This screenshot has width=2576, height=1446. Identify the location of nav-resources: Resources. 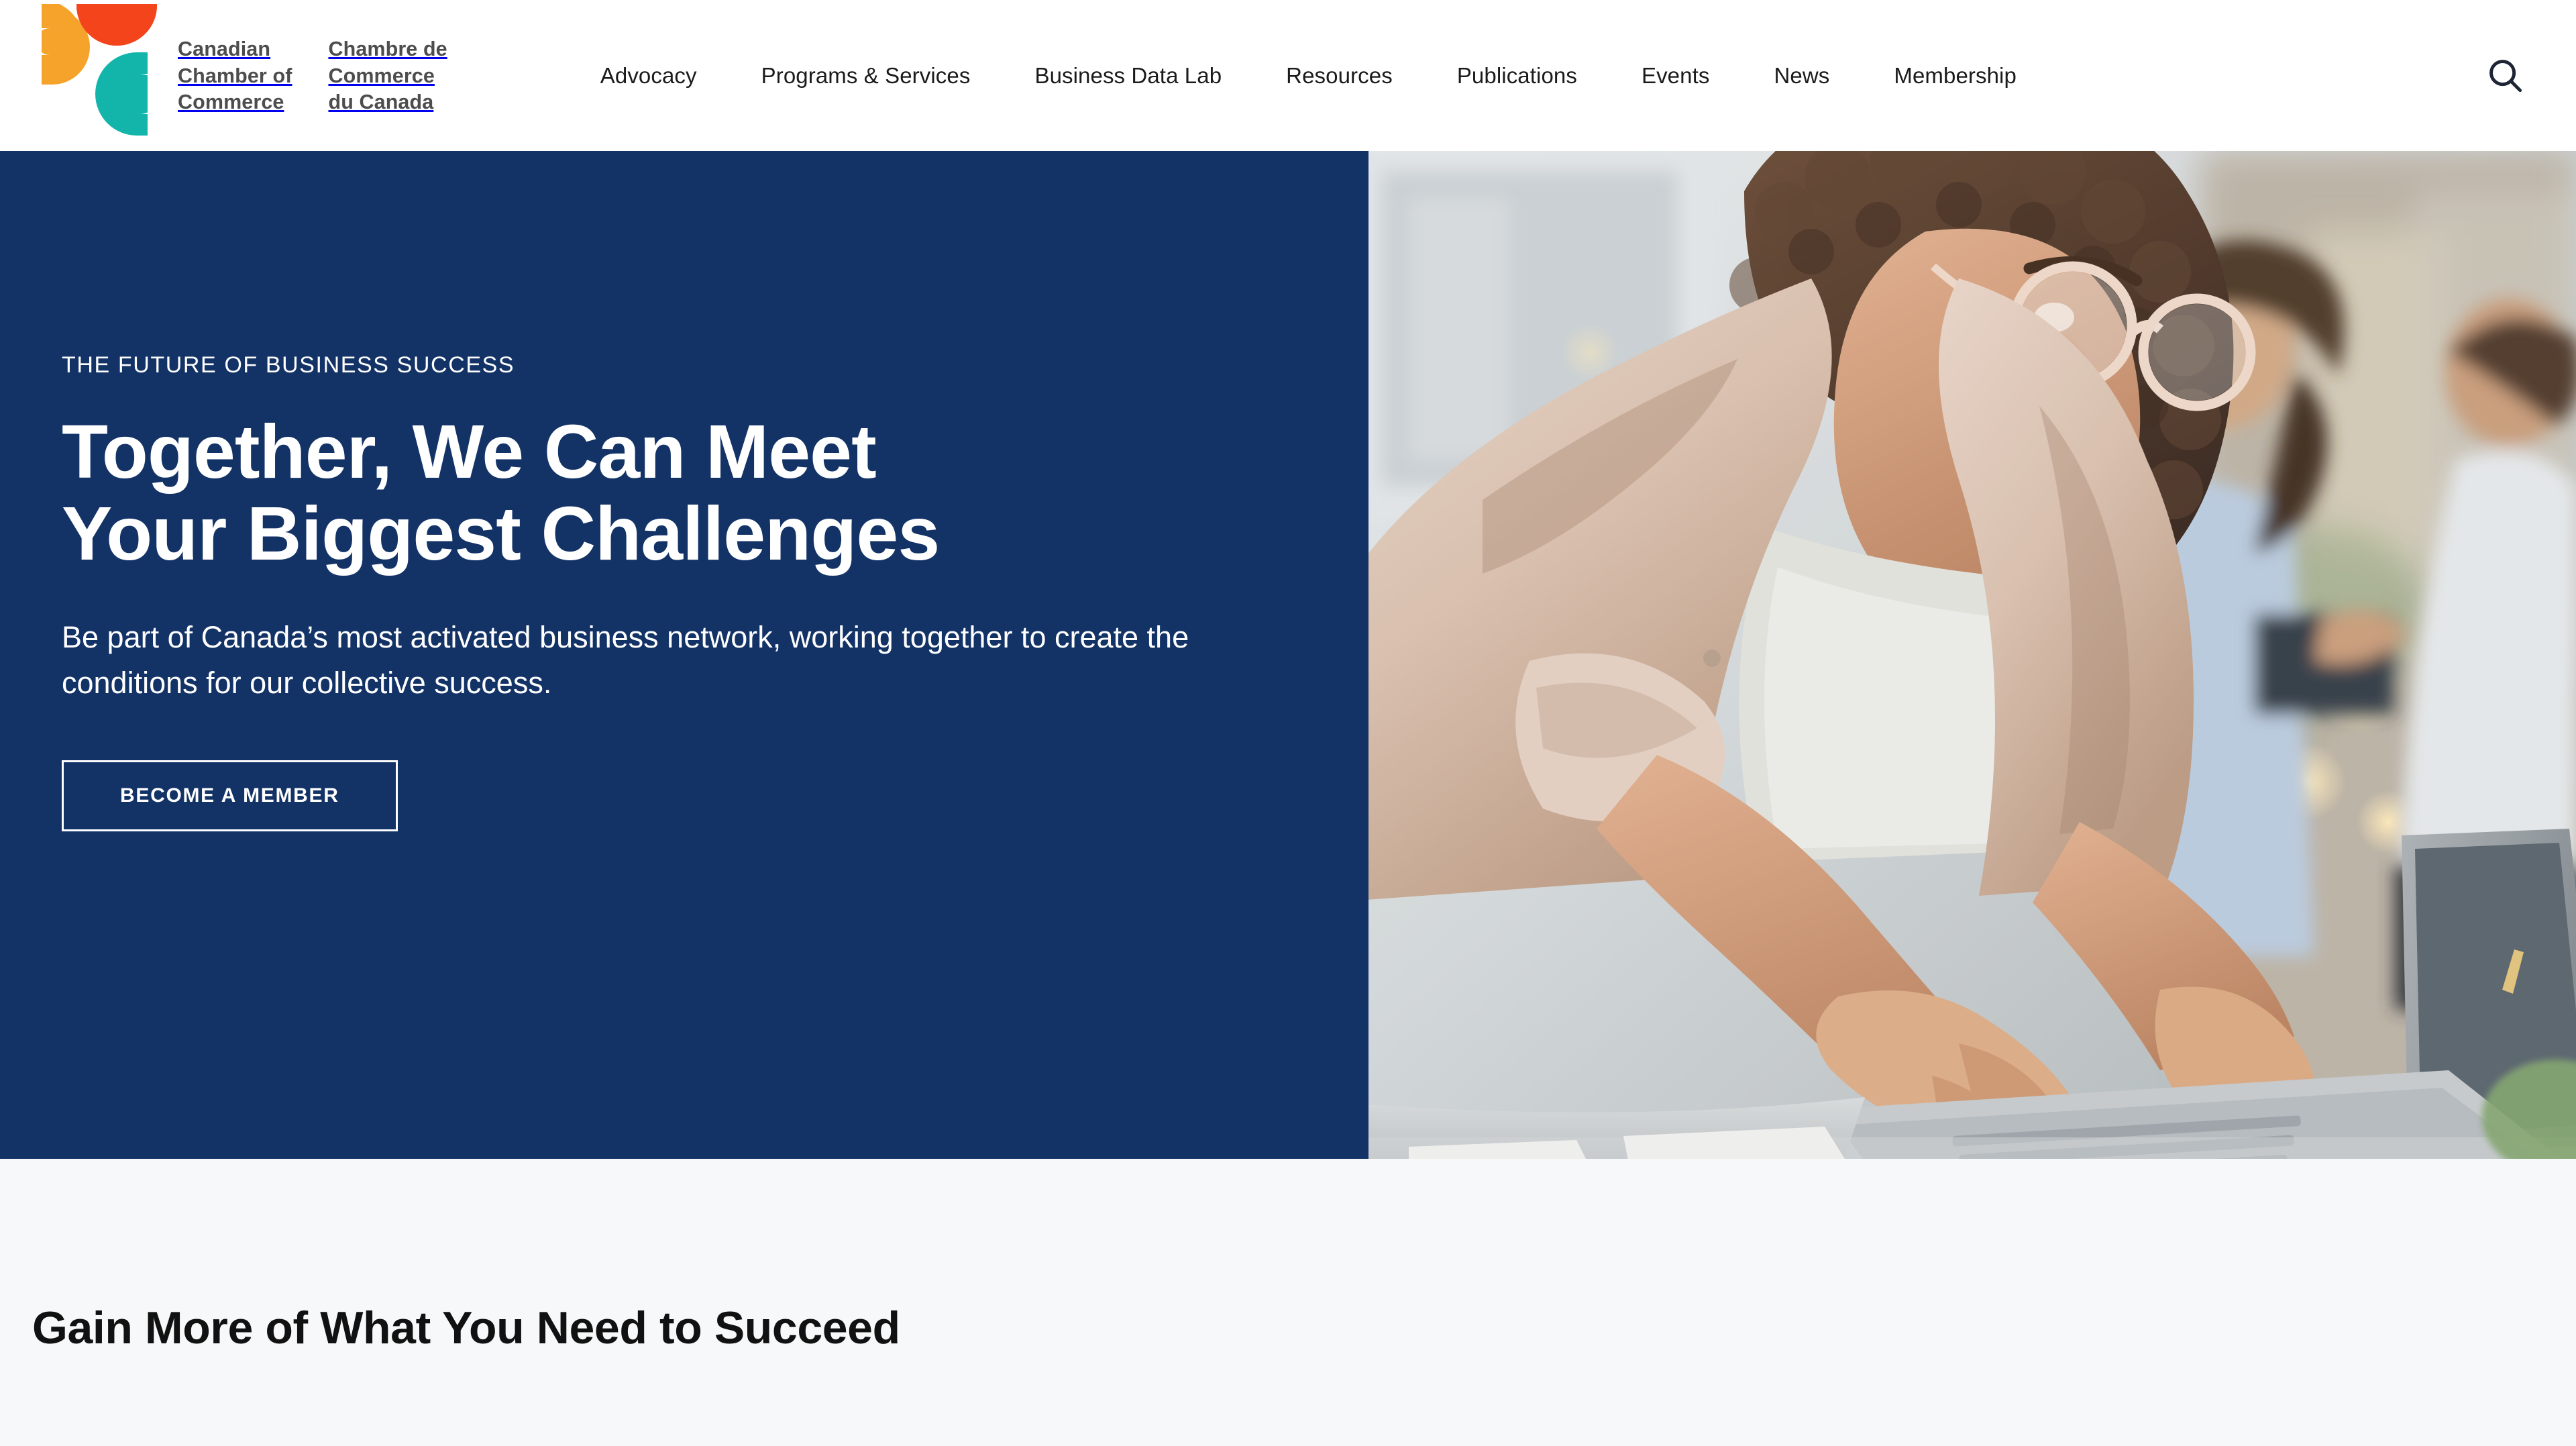
(1339, 75).